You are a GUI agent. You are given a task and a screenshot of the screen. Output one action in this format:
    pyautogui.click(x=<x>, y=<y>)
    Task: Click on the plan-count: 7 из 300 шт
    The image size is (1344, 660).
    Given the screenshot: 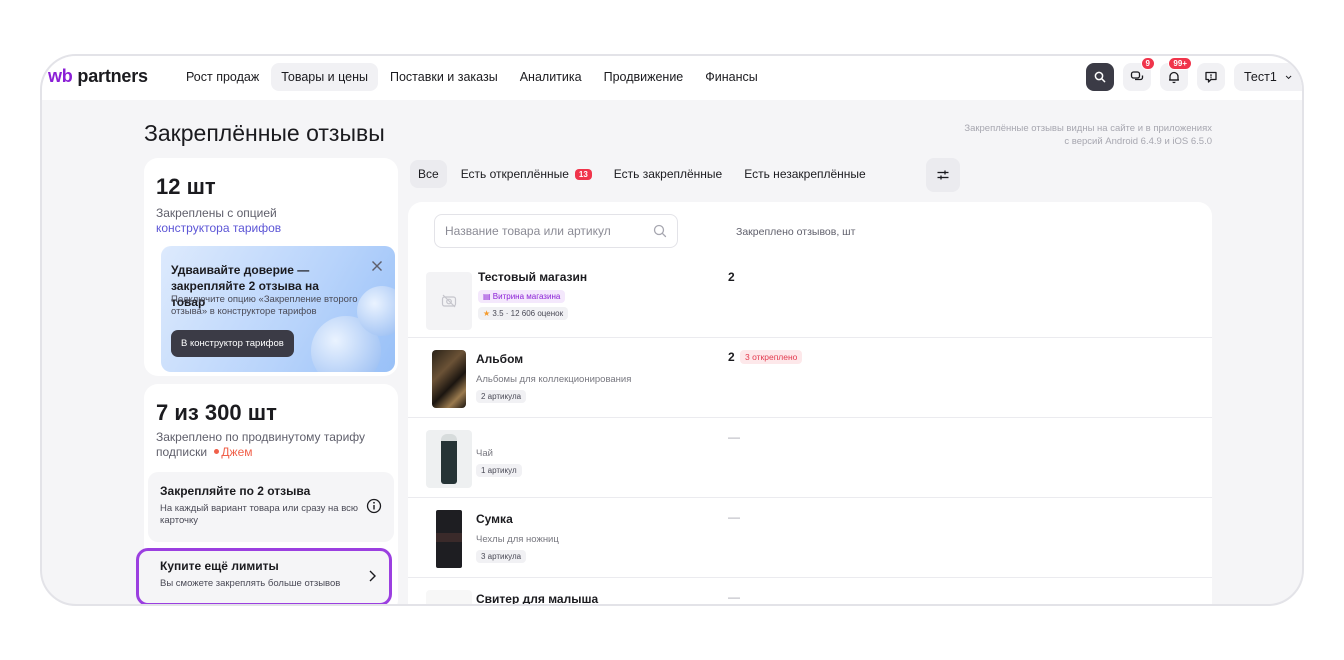 What is the action you would take?
    pyautogui.click(x=216, y=412)
    